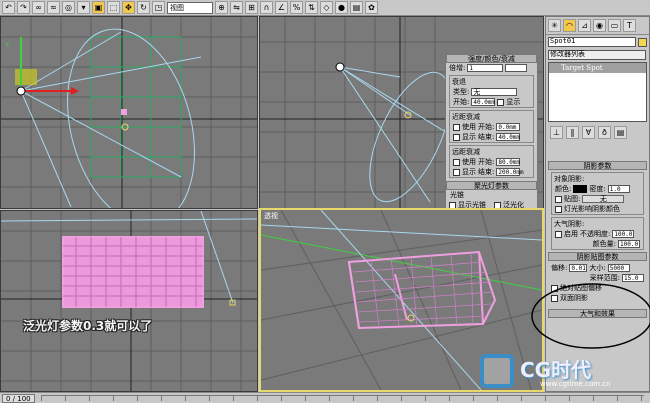 Image resolution: width=650 pixels, height=403 pixels. I want to click on atmos-shadows-label: 大气阴影:, so click(569, 224).